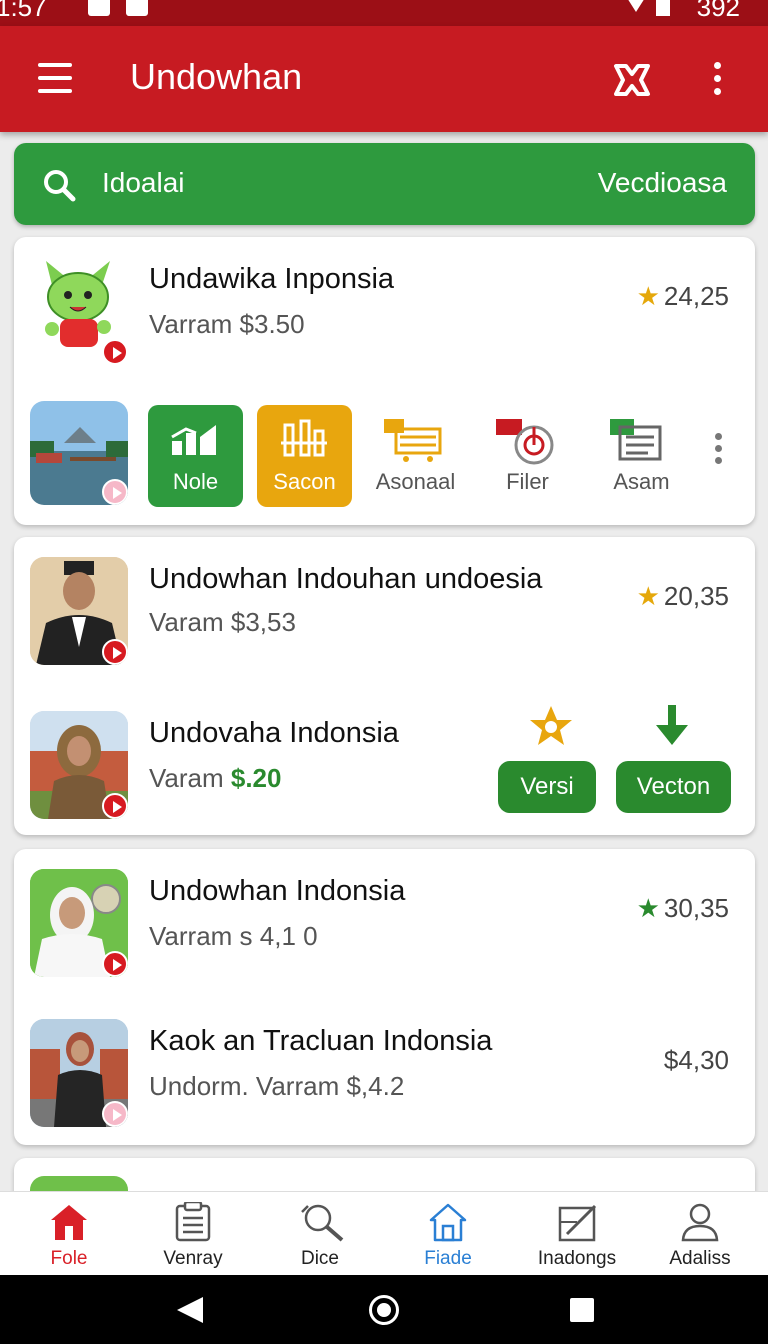 This screenshot has width=768, height=1344. What do you see at coordinates (577, 1223) in the screenshot?
I see `edit-icon` at bounding box center [577, 1223].